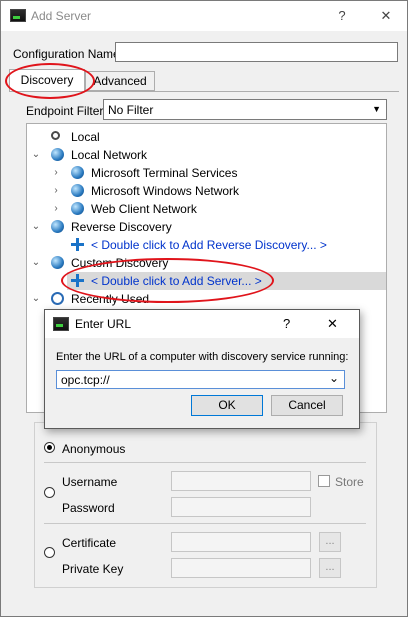 This screenshot has width=408, height=617. I want to click on password-label: Password, so click(88, 508).